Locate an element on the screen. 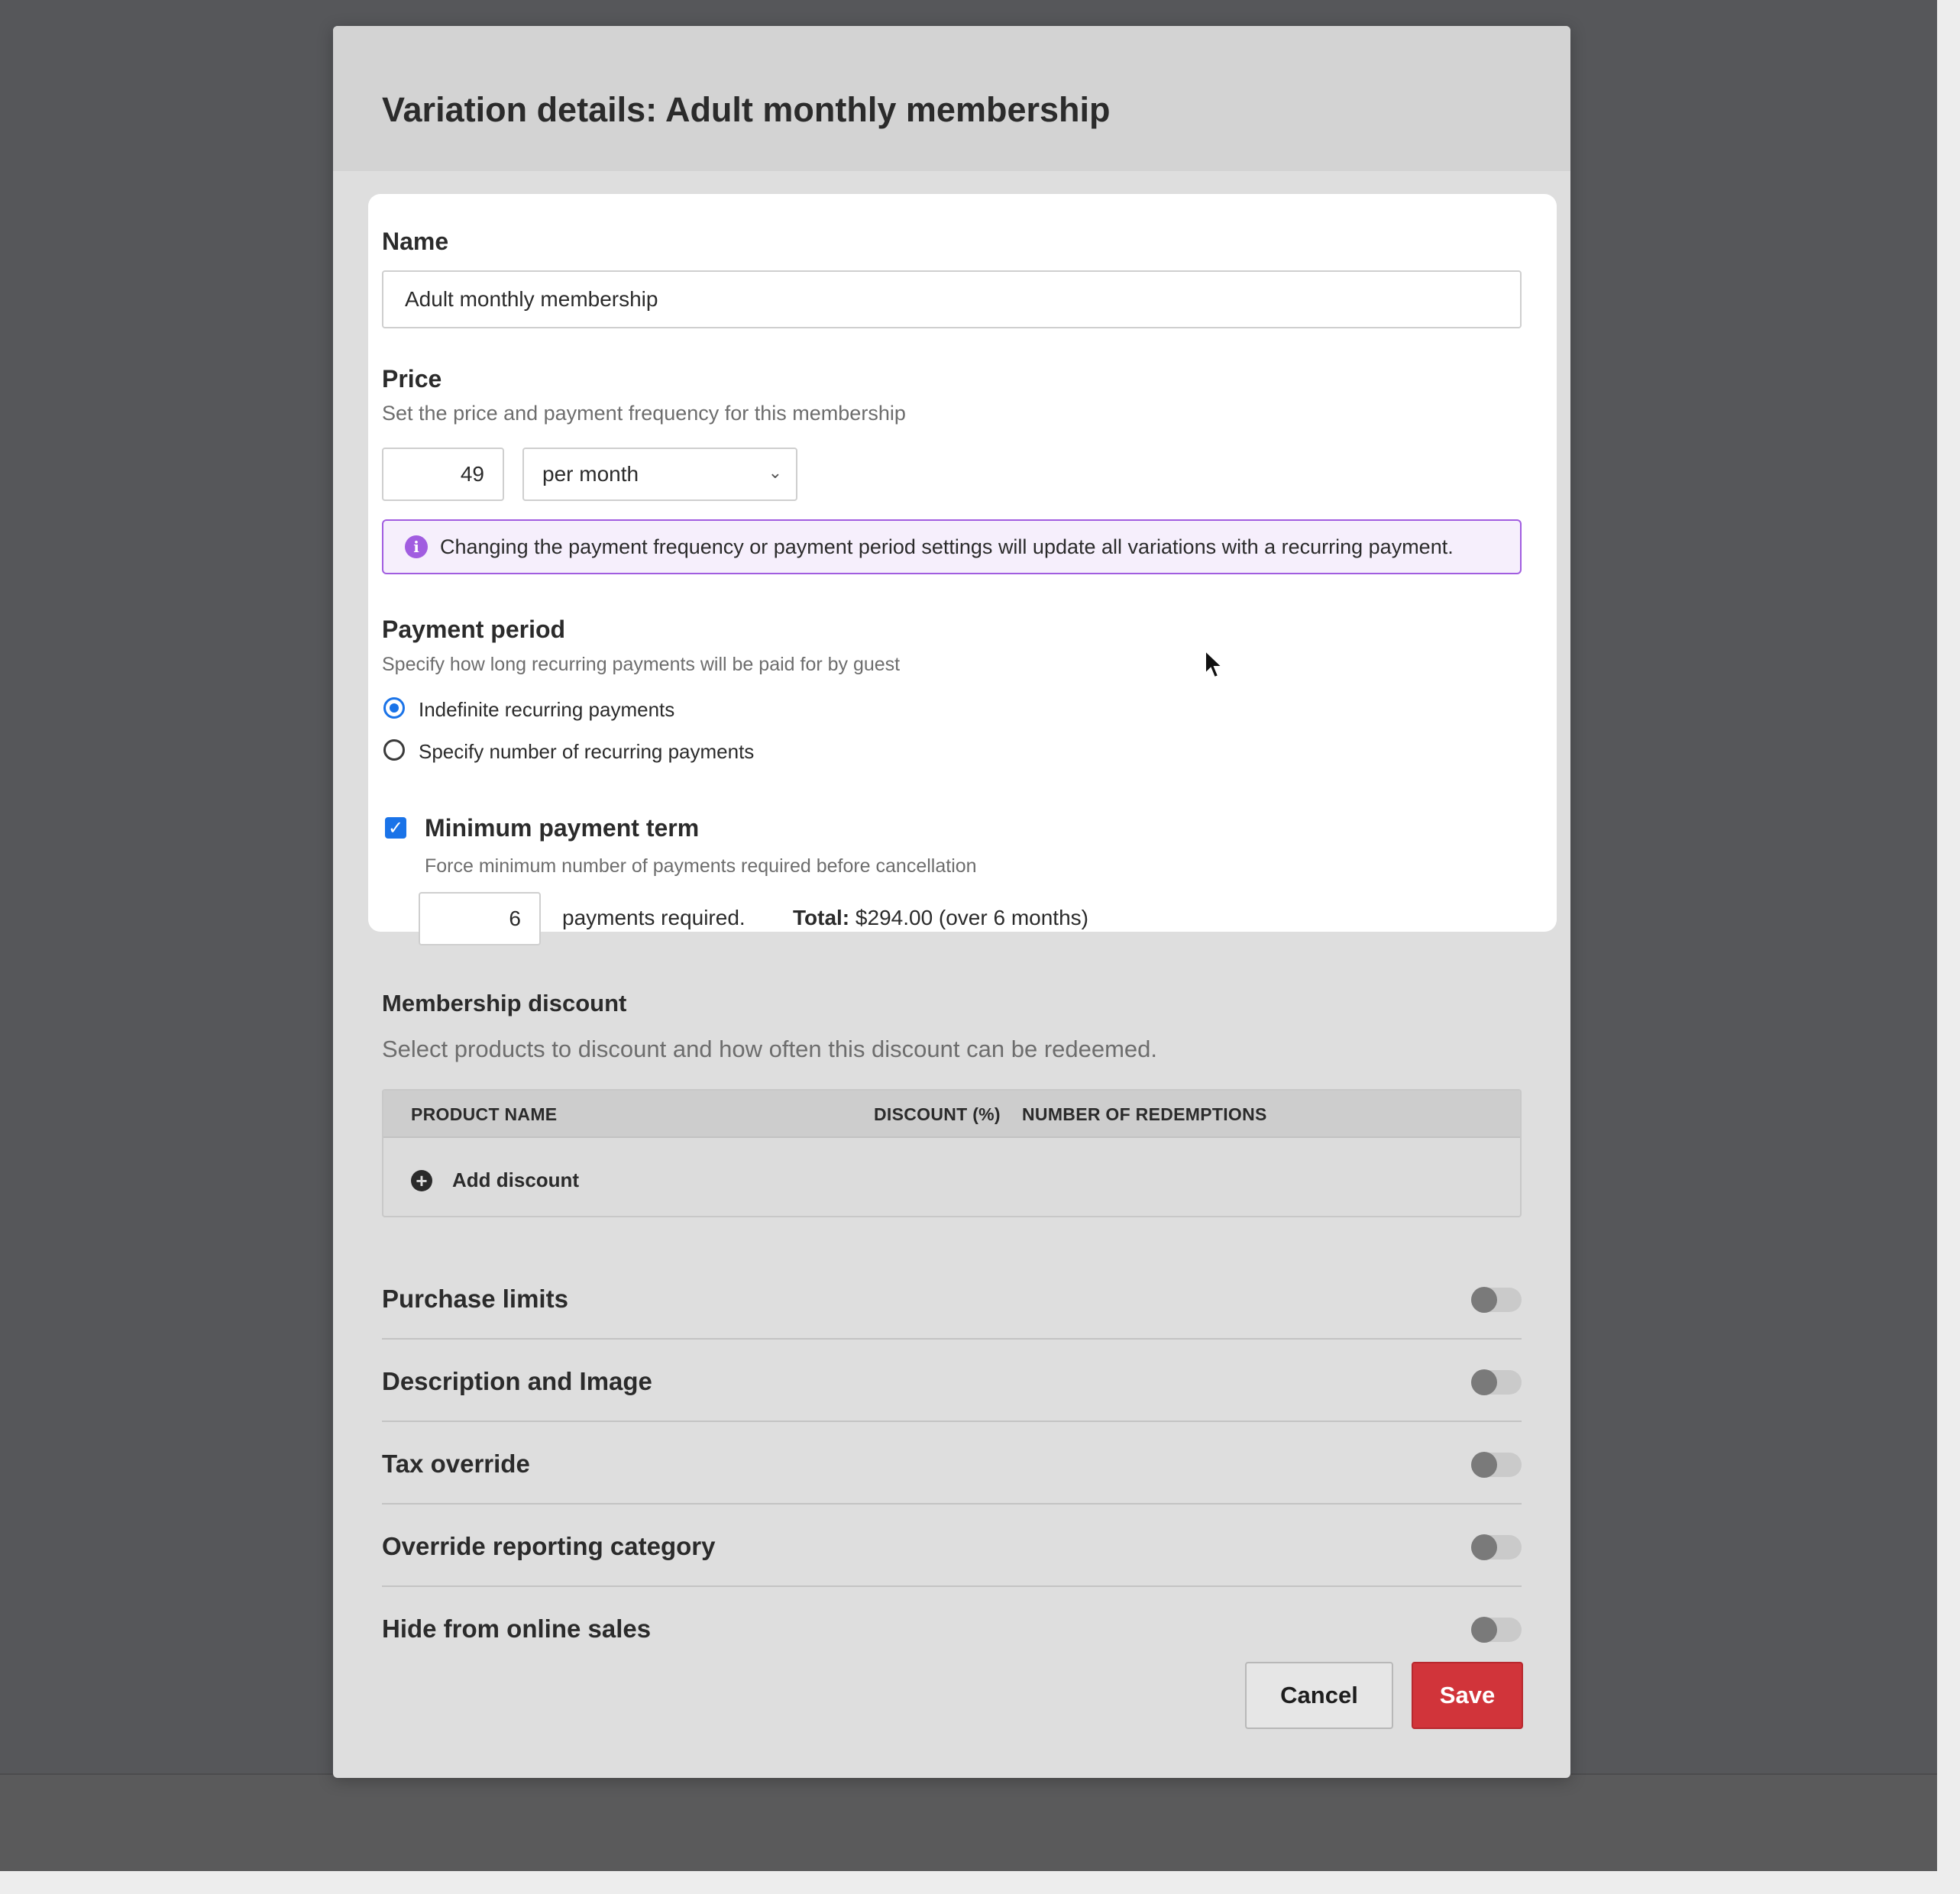  name-input: Adult monthly membership is located at coordinates (952, 299).